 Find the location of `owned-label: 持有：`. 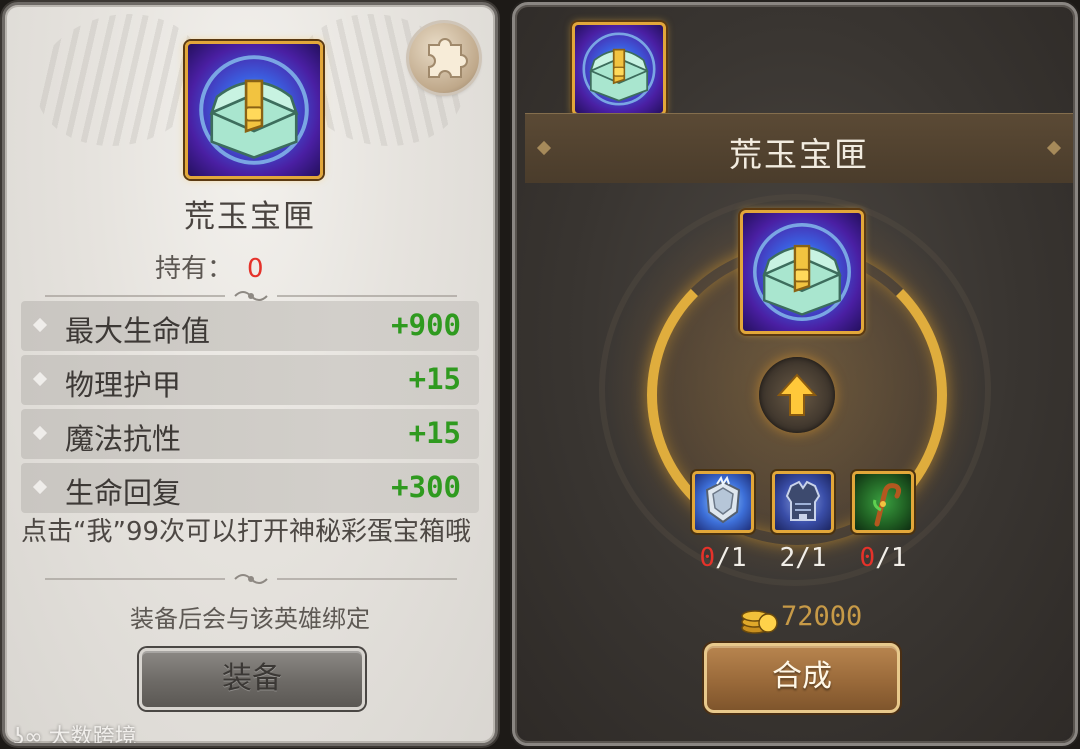

owned-label: 持有： is located at coordinates (194, 269).